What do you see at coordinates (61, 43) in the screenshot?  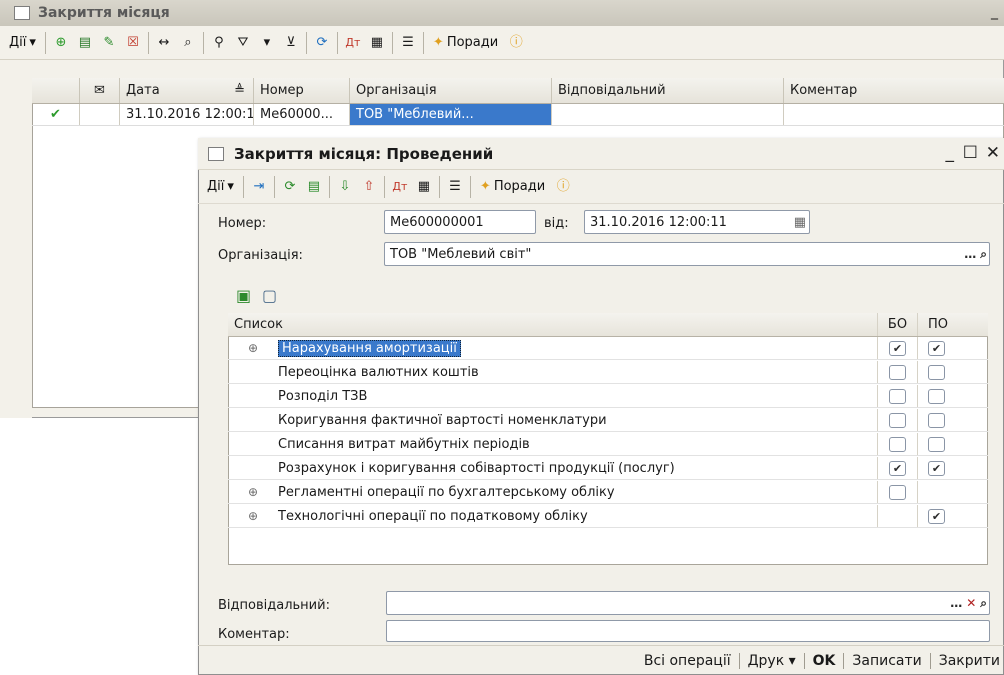 I see `add-icon: ⊕` at bounding box center [61, 43].